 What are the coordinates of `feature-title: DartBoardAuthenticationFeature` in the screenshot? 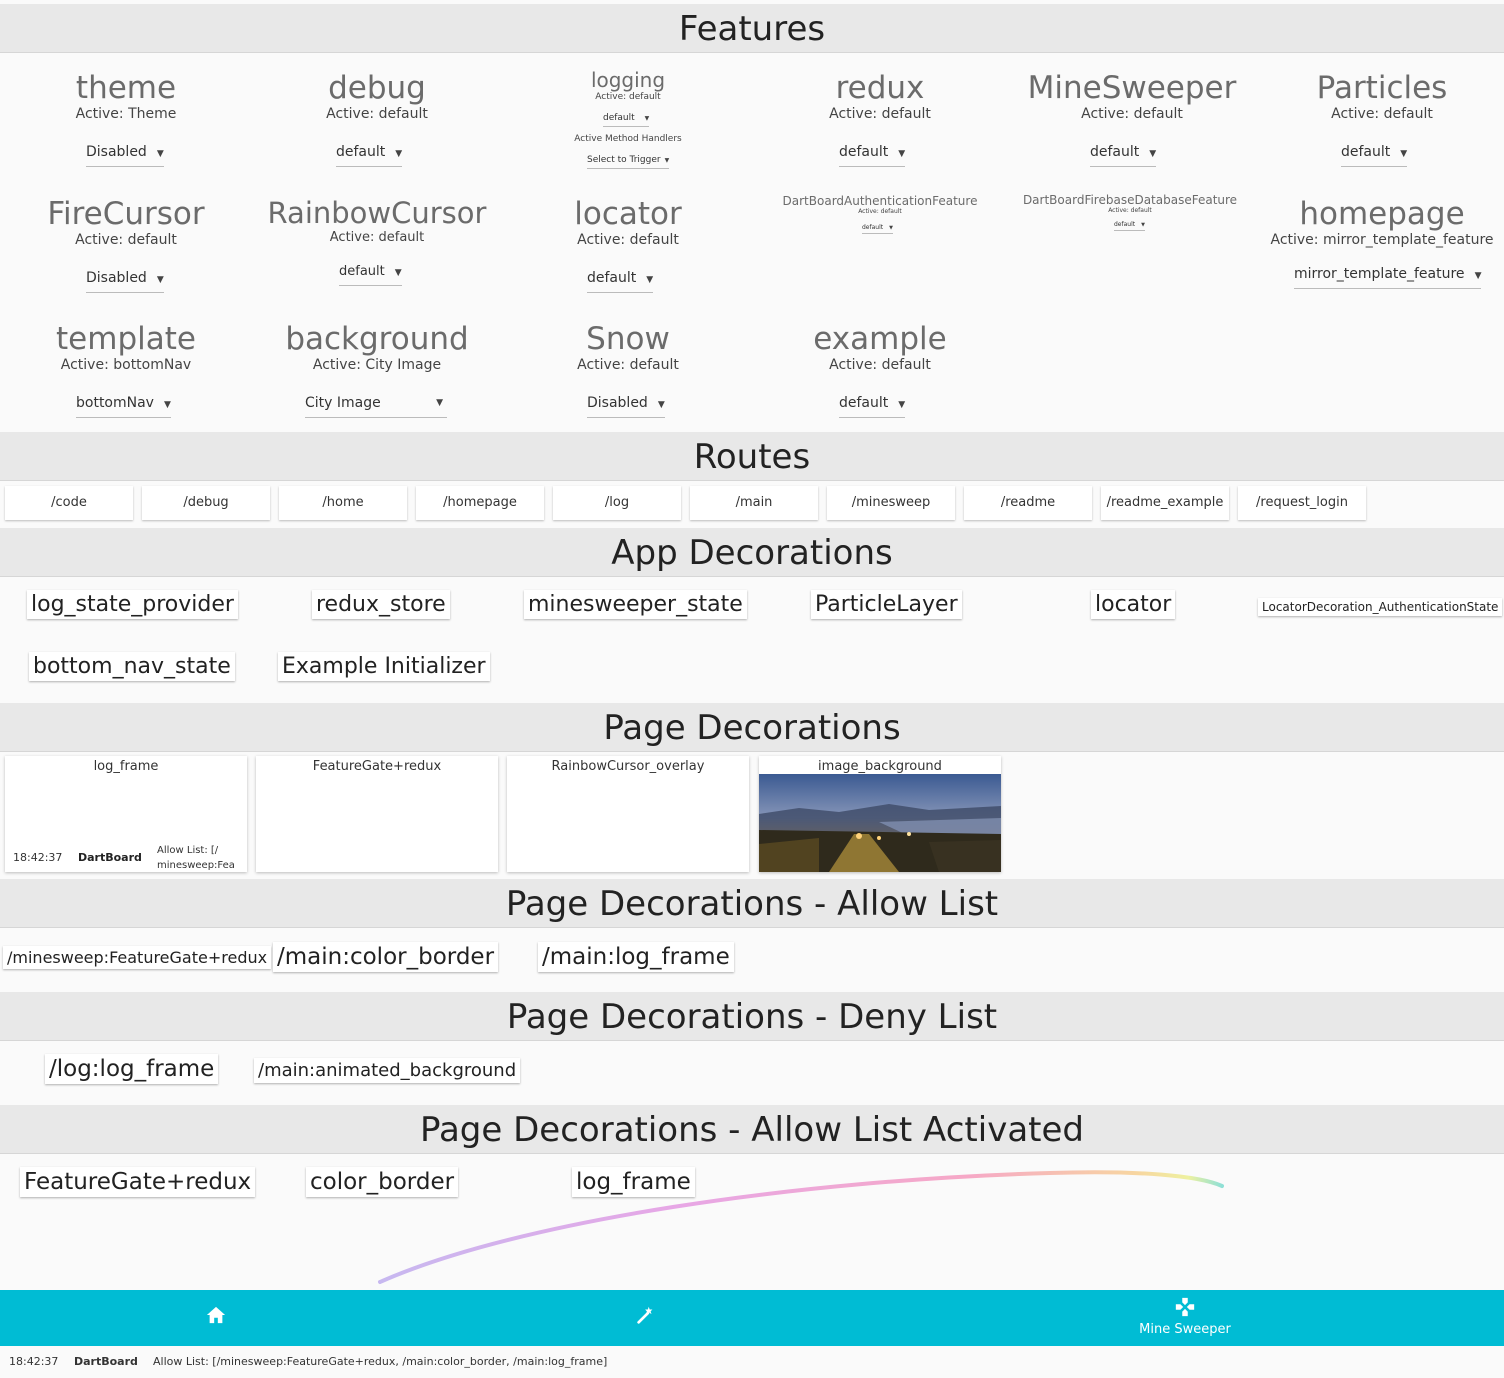 It's located at (880, 201).